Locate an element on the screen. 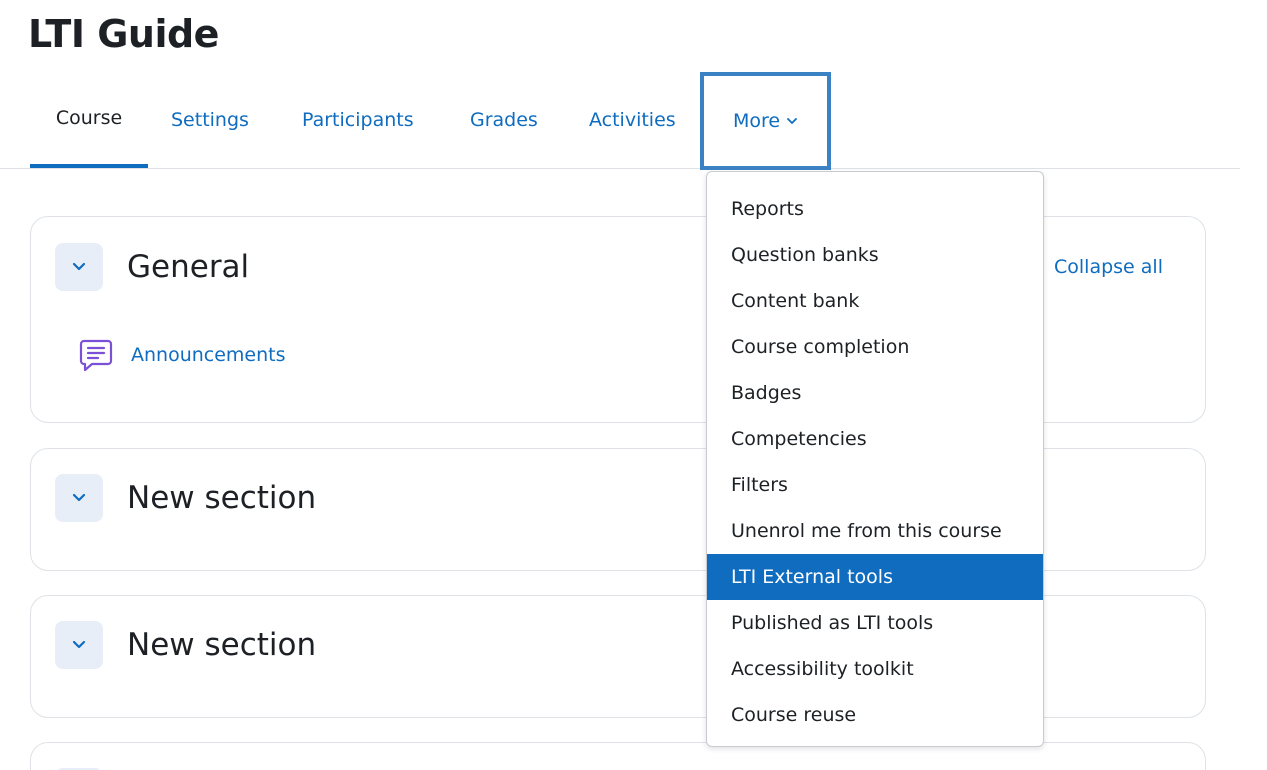 The width and height of the screenshot is (1267, 770). tab-course: Course is located at coordinates (89, 120).